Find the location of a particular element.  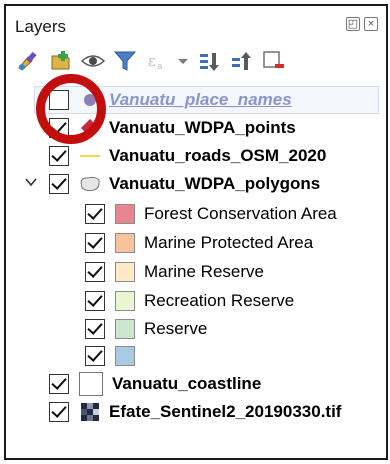

close-panel-icon: × is located at coordinates (371, 24).